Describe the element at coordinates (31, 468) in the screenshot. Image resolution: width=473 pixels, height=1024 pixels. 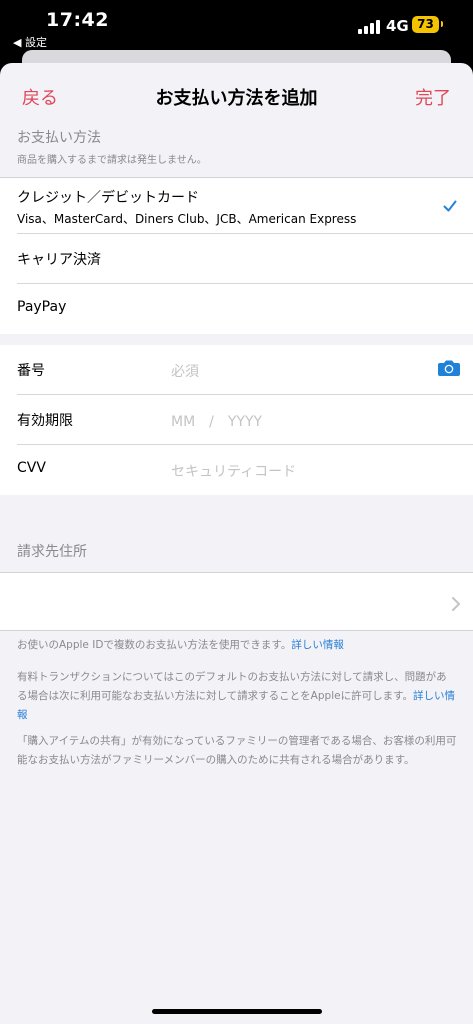
I see `cvv-label: CVV` at that location.